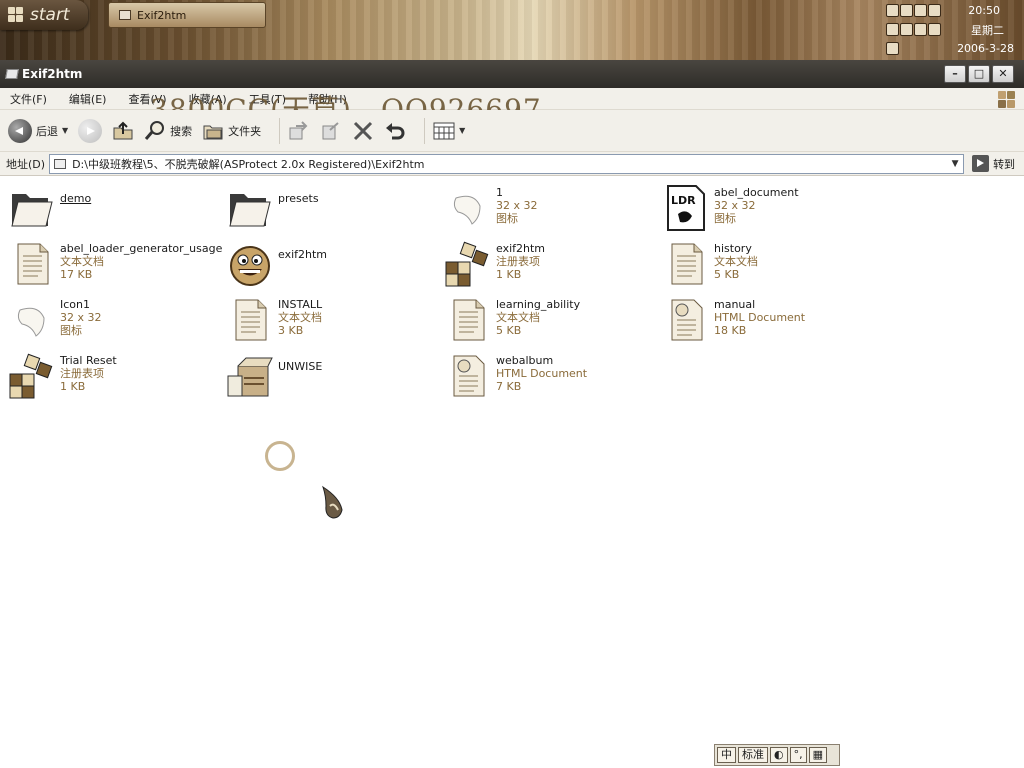  I want to click on back-arrow-icon, so click(20, 130).